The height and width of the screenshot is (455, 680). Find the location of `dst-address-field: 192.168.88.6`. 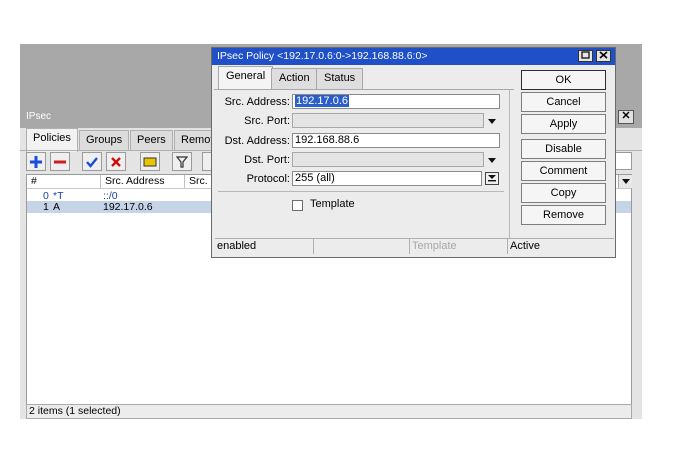

dst-address-field: 192.168.88.6 is located at coordinates (396, 140).